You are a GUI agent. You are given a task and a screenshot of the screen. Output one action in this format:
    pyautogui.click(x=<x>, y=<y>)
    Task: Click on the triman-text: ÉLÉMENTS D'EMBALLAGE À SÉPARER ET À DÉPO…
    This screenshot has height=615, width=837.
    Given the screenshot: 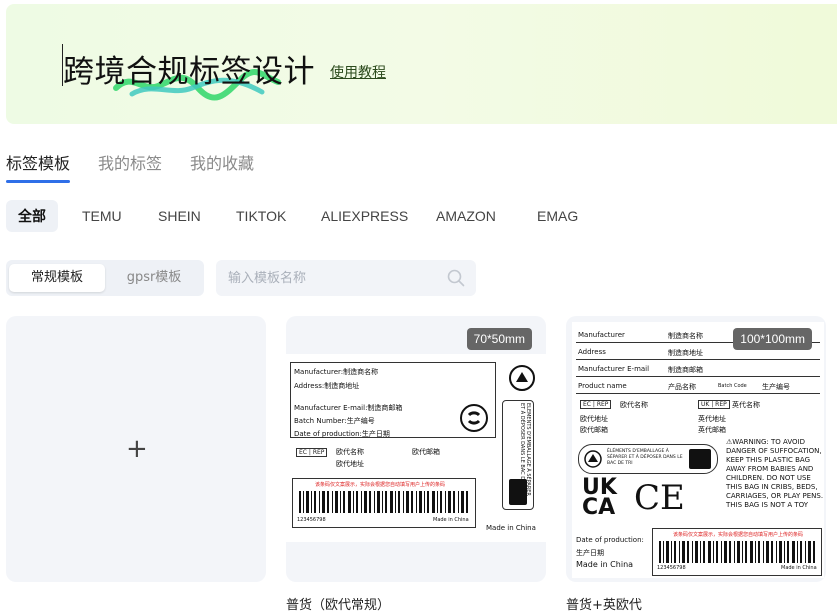 What is the action you would take?
    pyautogui.click(x=645, y=457)
    